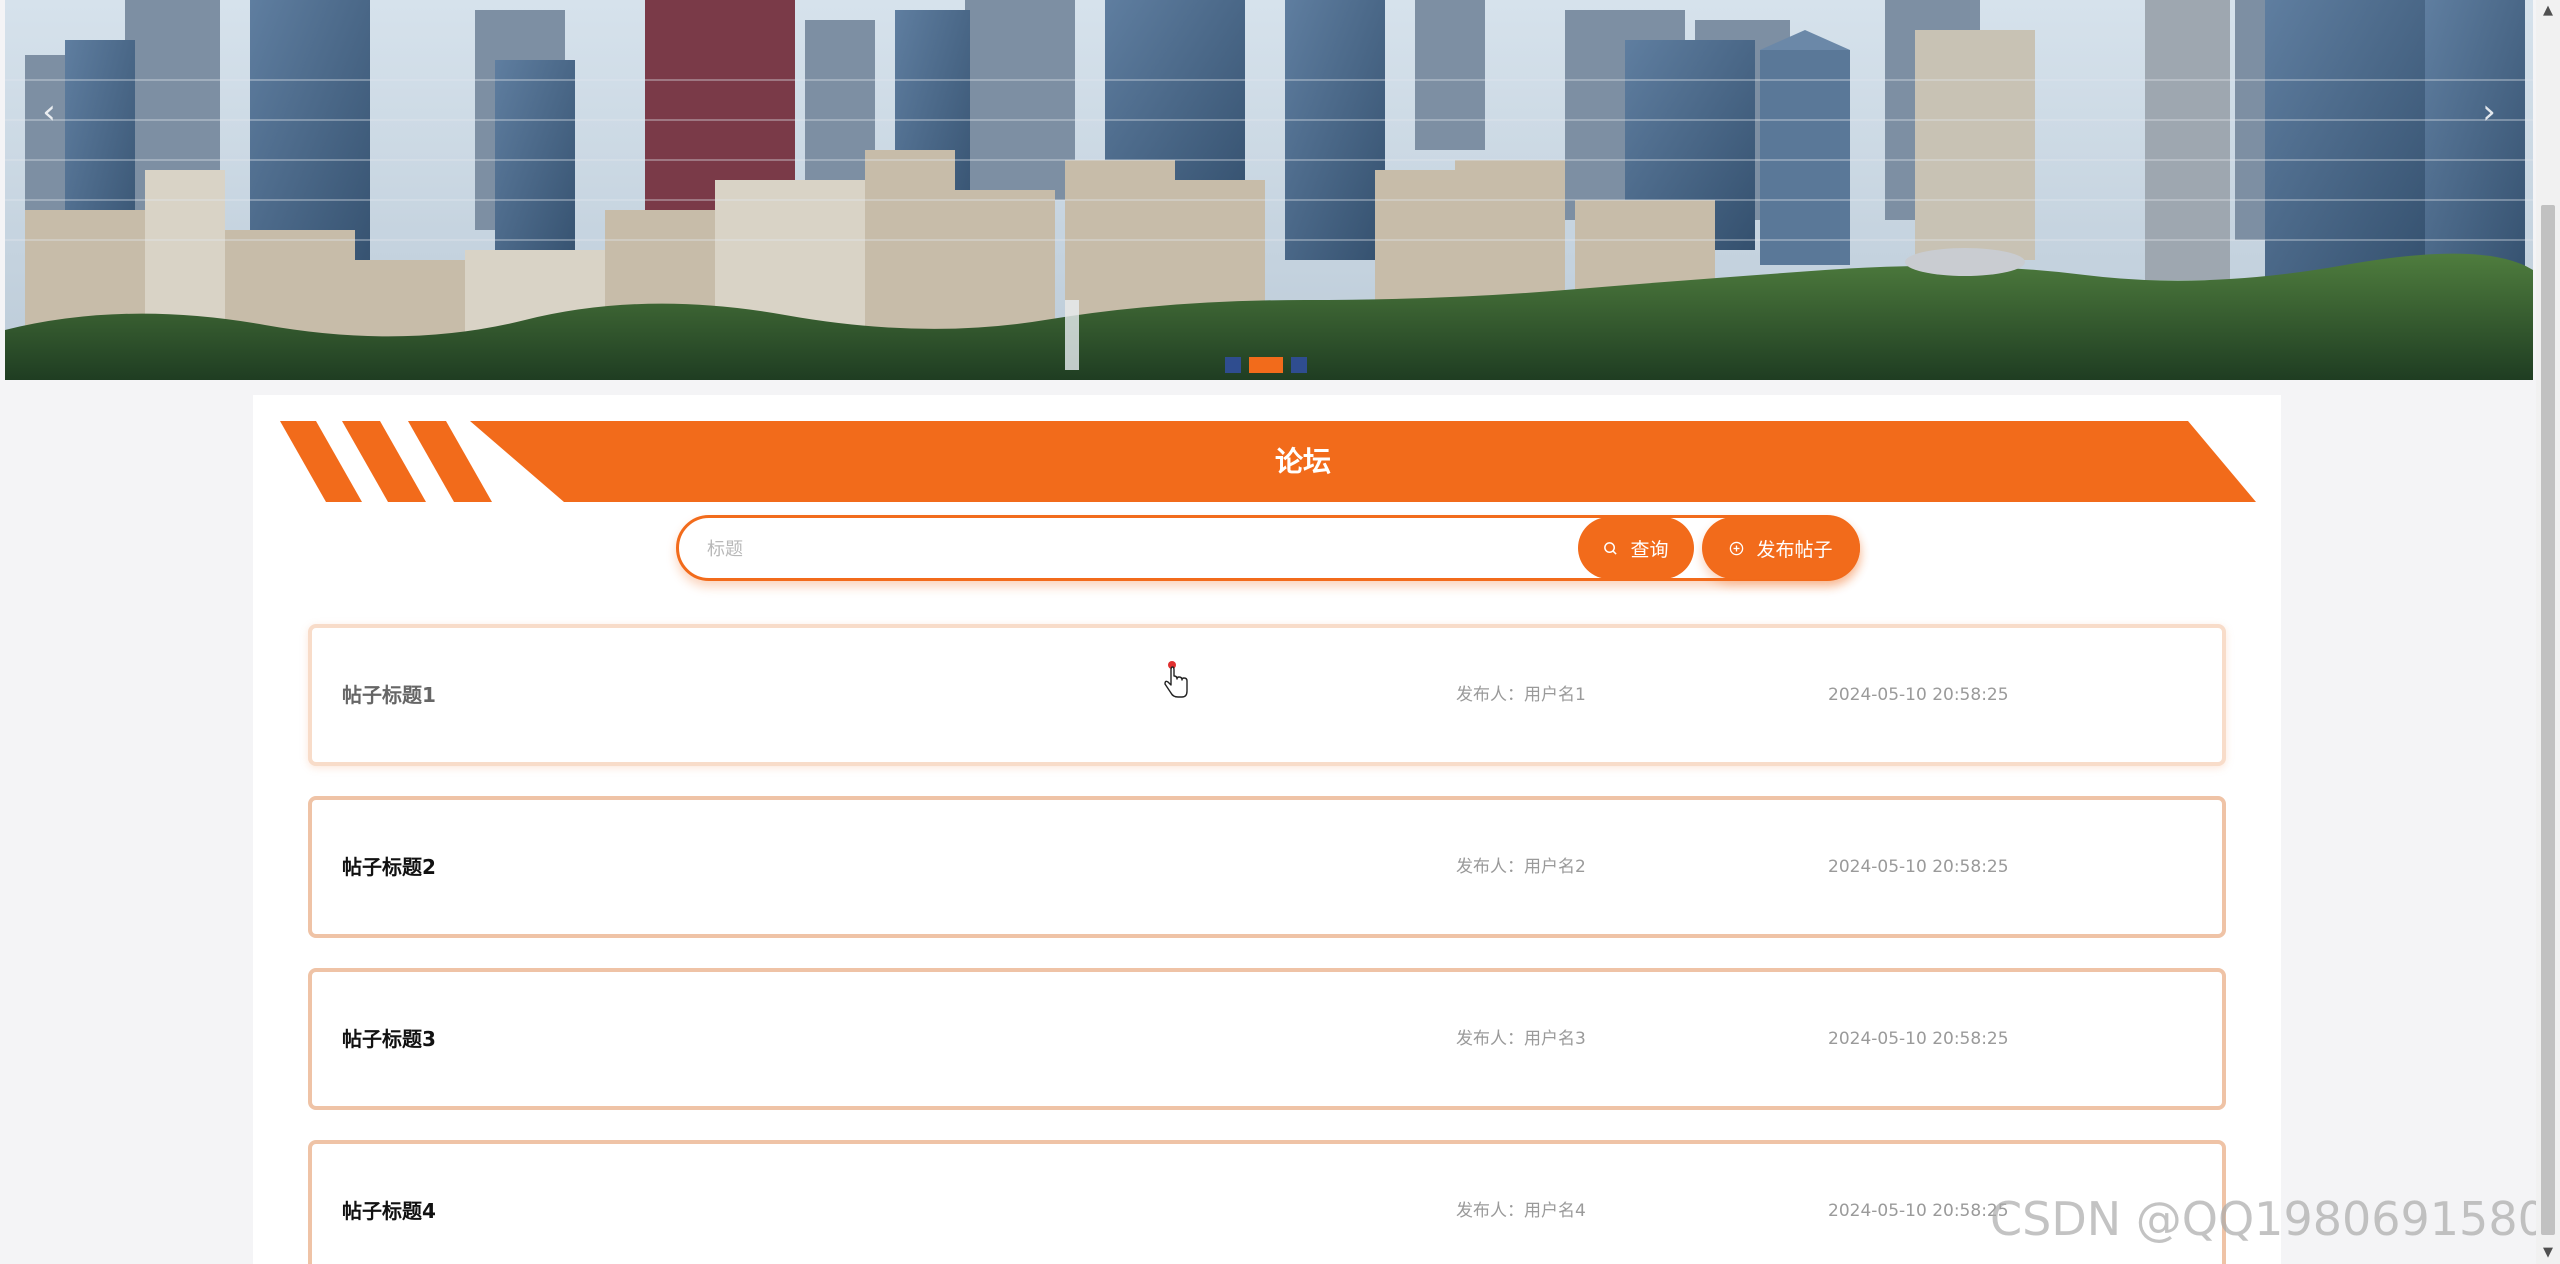  Describe the element at coordinates (389, 1211) in the screenshot. I see `post-title: 帖子标题4` at that location.